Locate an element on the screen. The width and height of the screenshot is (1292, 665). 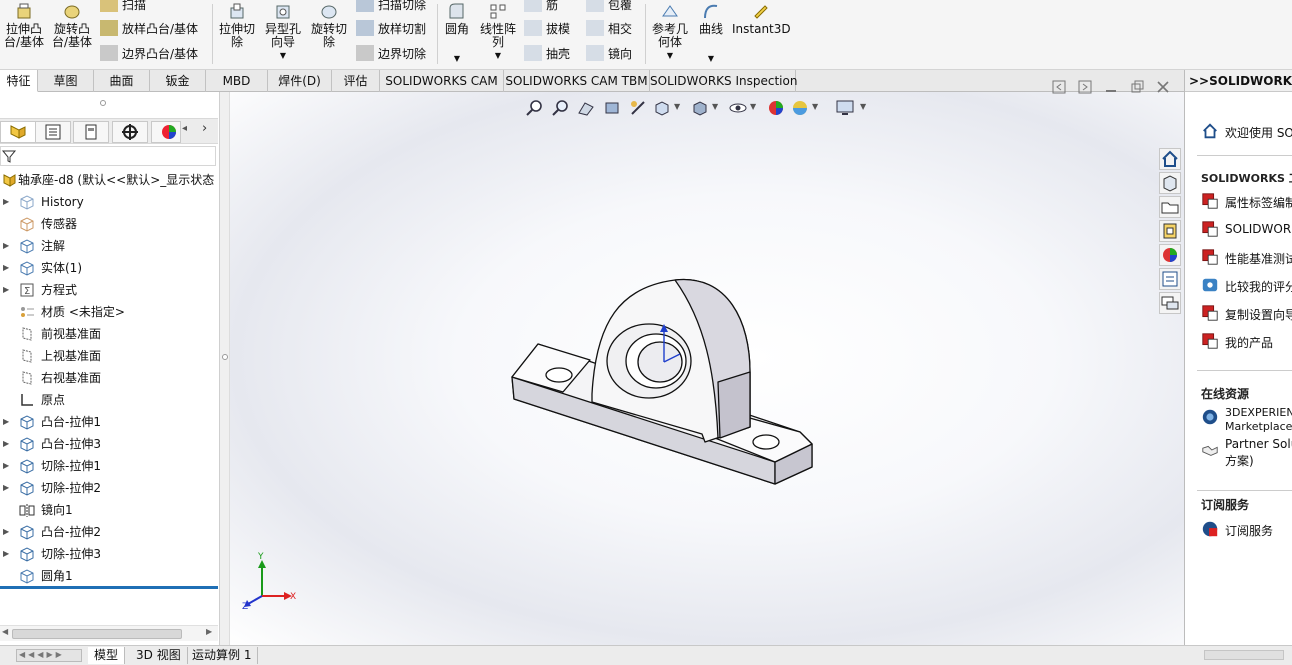
boundary-boss-button: 边界凸台/基体 is located at coordinates (149, 54).